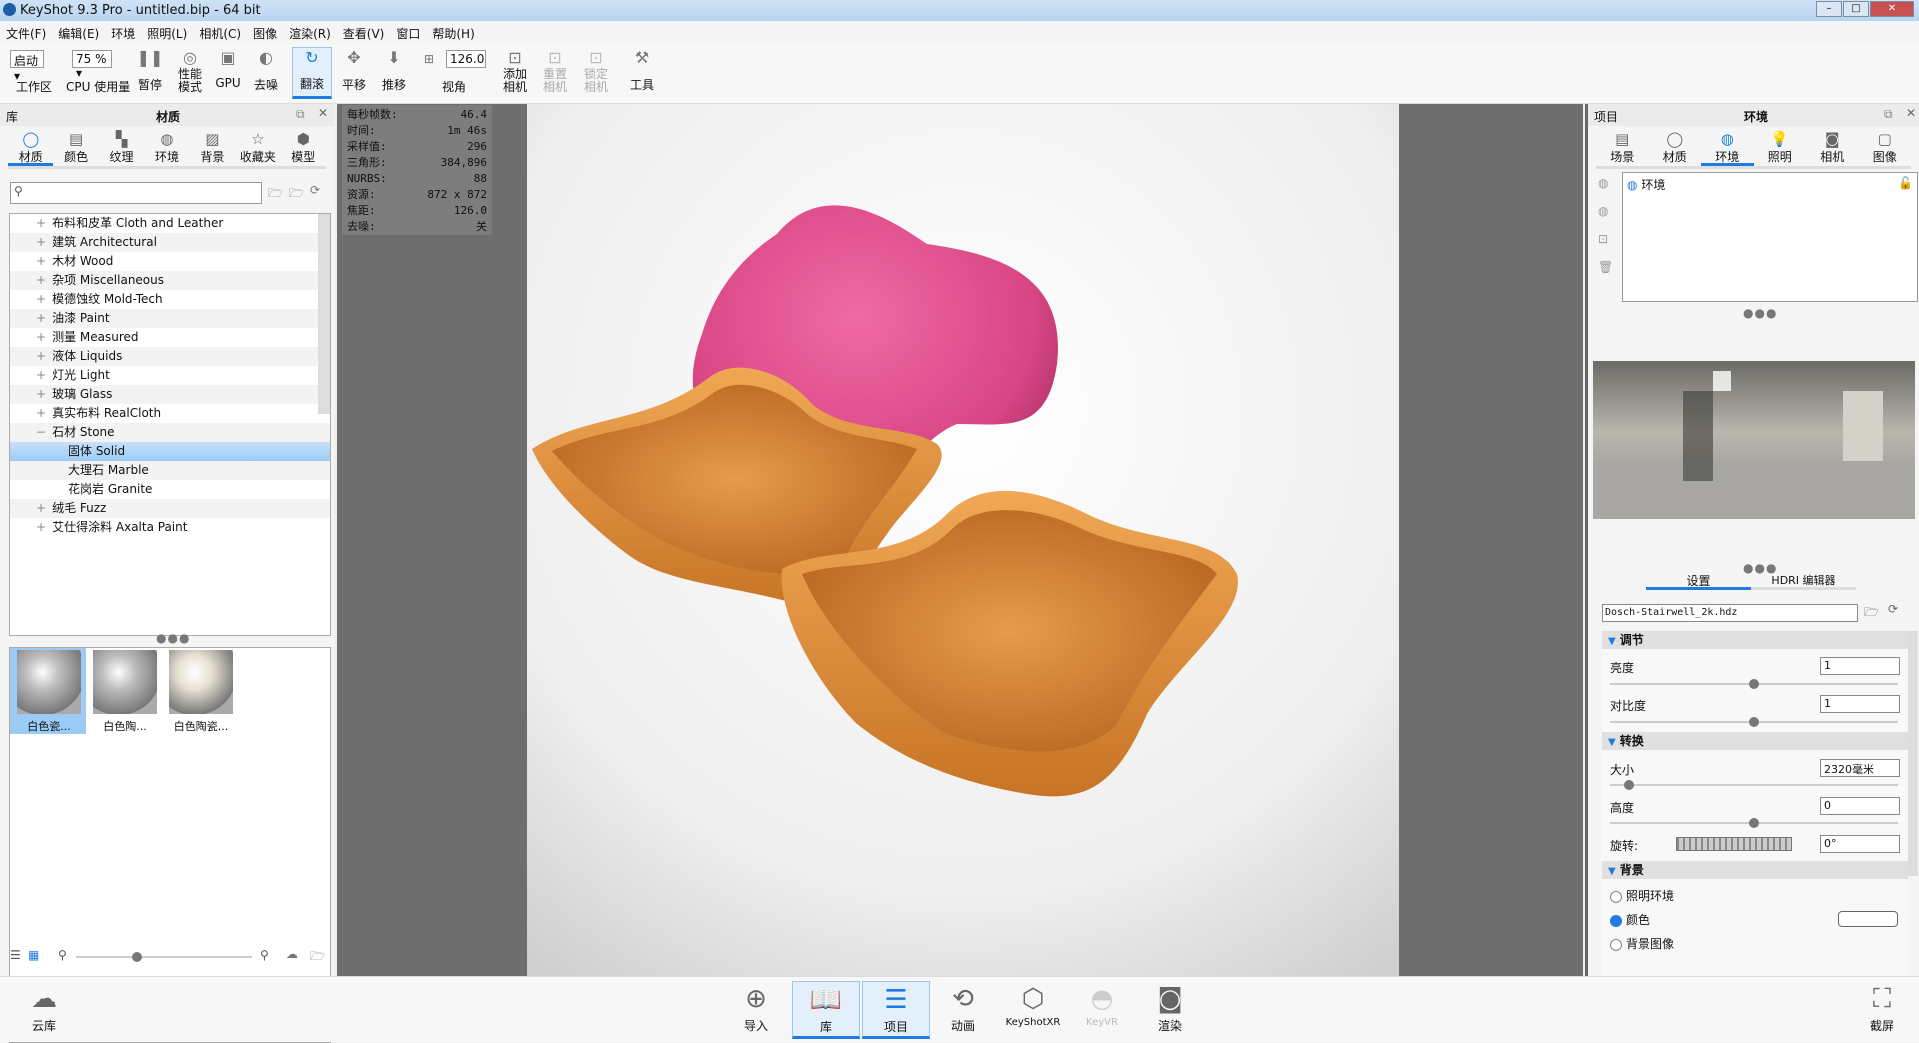 The height and width of the screenshot is (1043, 1919). I want to click on grid-view-icon: ▦, so click(33, 955).